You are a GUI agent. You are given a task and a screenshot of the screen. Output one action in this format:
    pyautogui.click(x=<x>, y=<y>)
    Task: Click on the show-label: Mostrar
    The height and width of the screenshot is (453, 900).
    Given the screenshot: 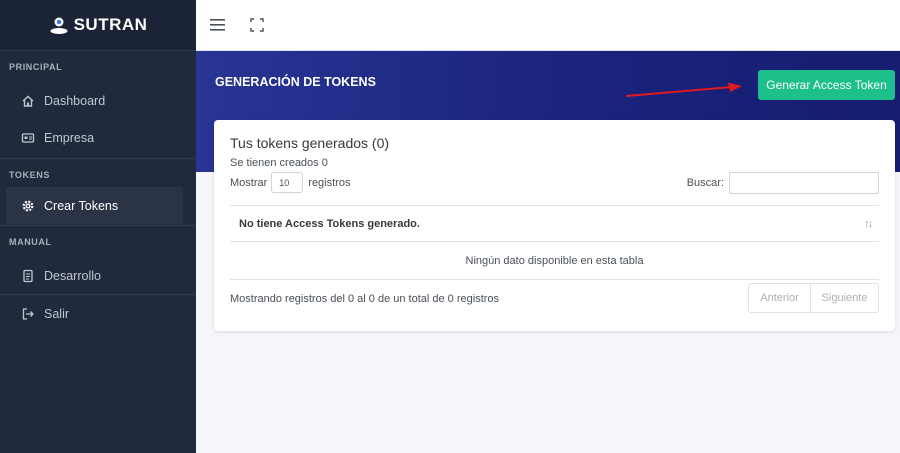 What is the action you would take?
    pyautogui.click(x=249, y=182)
    